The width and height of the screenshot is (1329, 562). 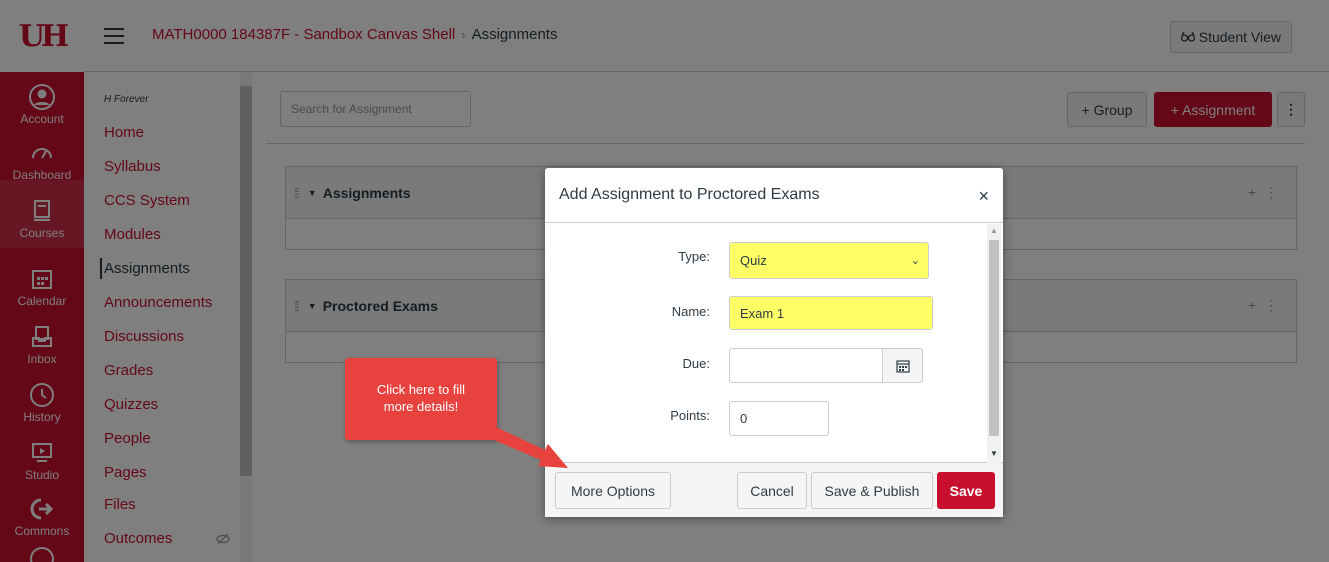 What do you see at coordinates (994, 338) in the screenshot?
I see `dialog-scroll-thumb` at bounding box center [994, 338].